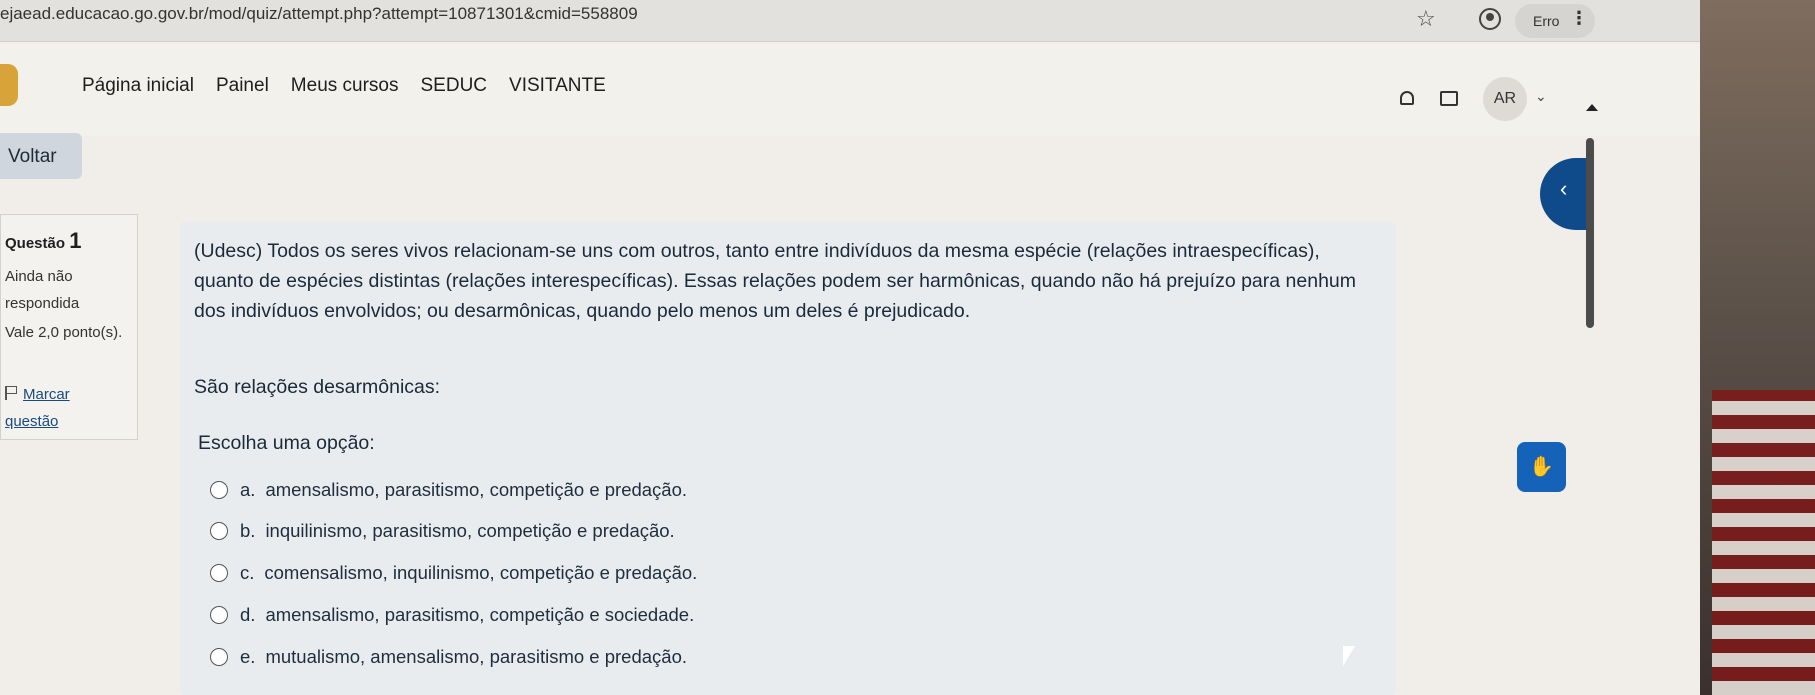 The width and height of the screenshot is (1815, 695). I want to click on chevron-left-icon: ‹, so click(1564, 194).